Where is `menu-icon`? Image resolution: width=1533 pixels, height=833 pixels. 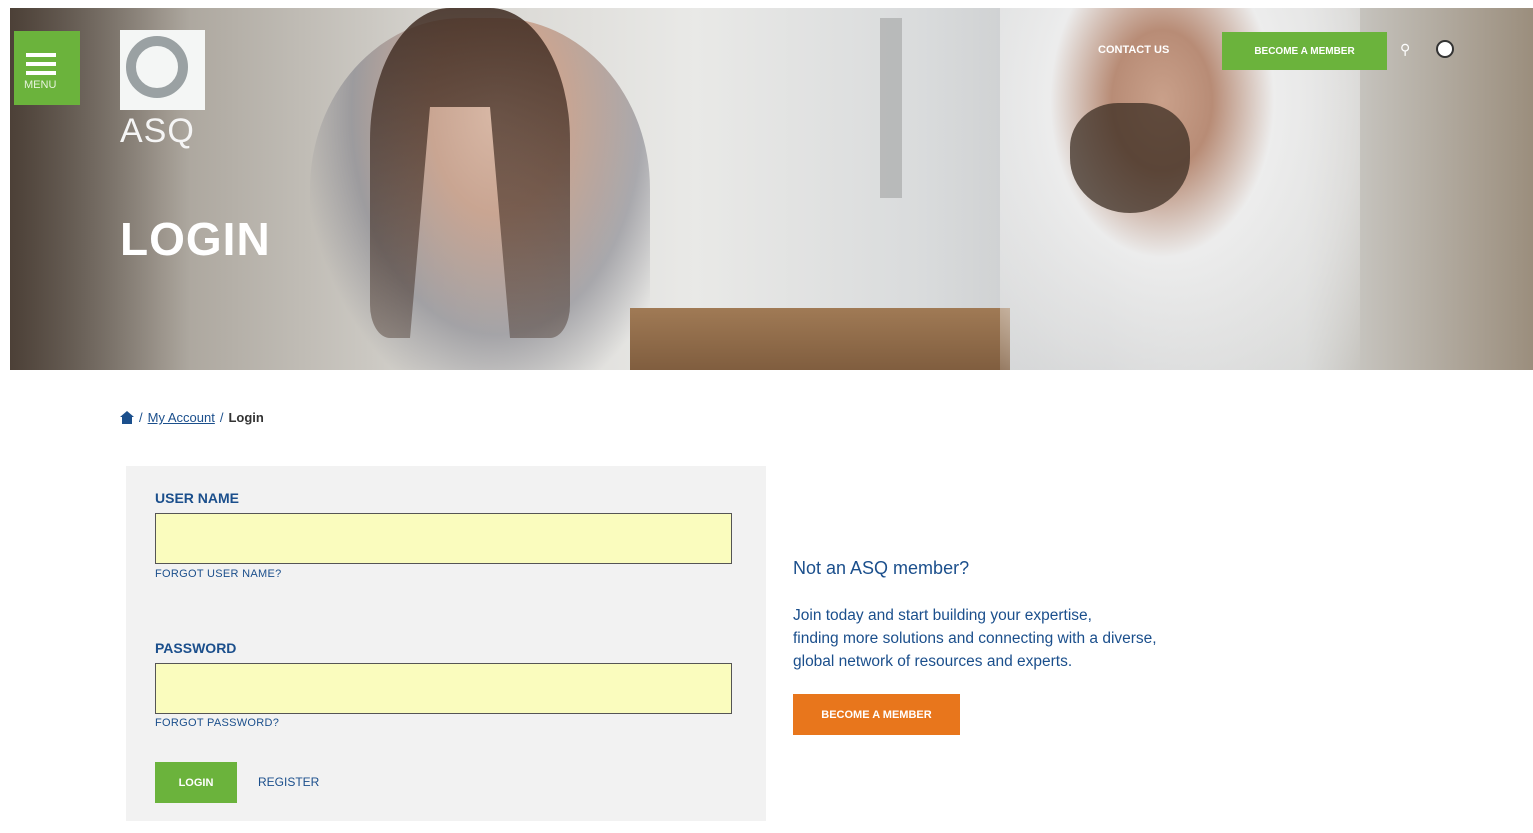
menu-icon is located at coordinates (41, 55).